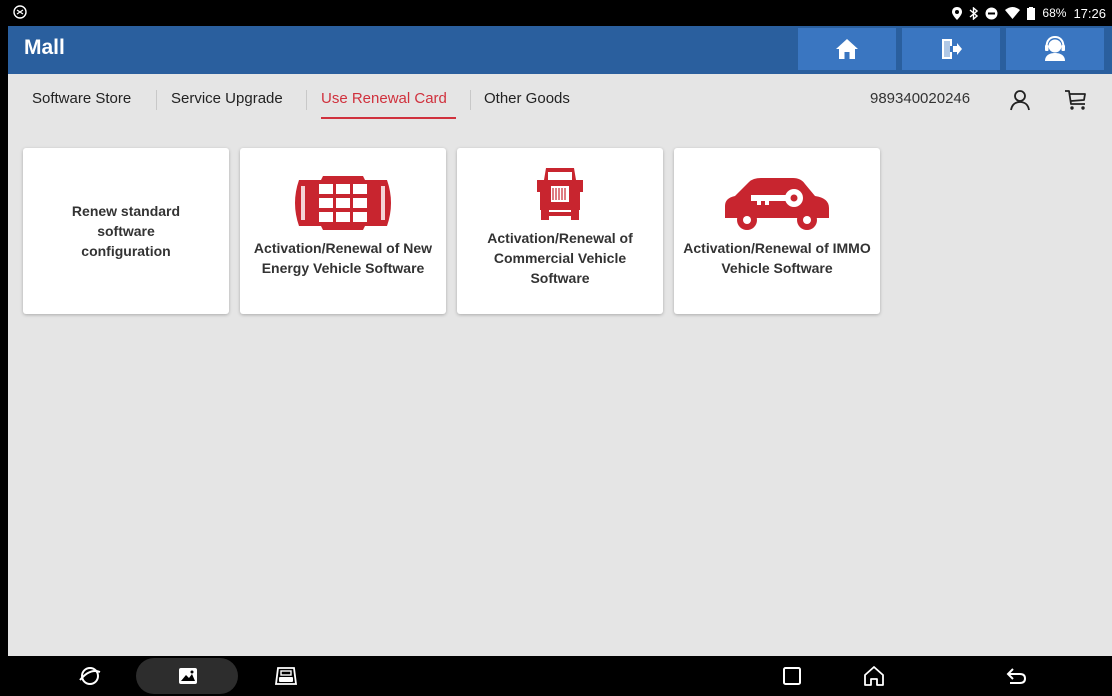  I want to click on recents-icon, so click(792, 676).